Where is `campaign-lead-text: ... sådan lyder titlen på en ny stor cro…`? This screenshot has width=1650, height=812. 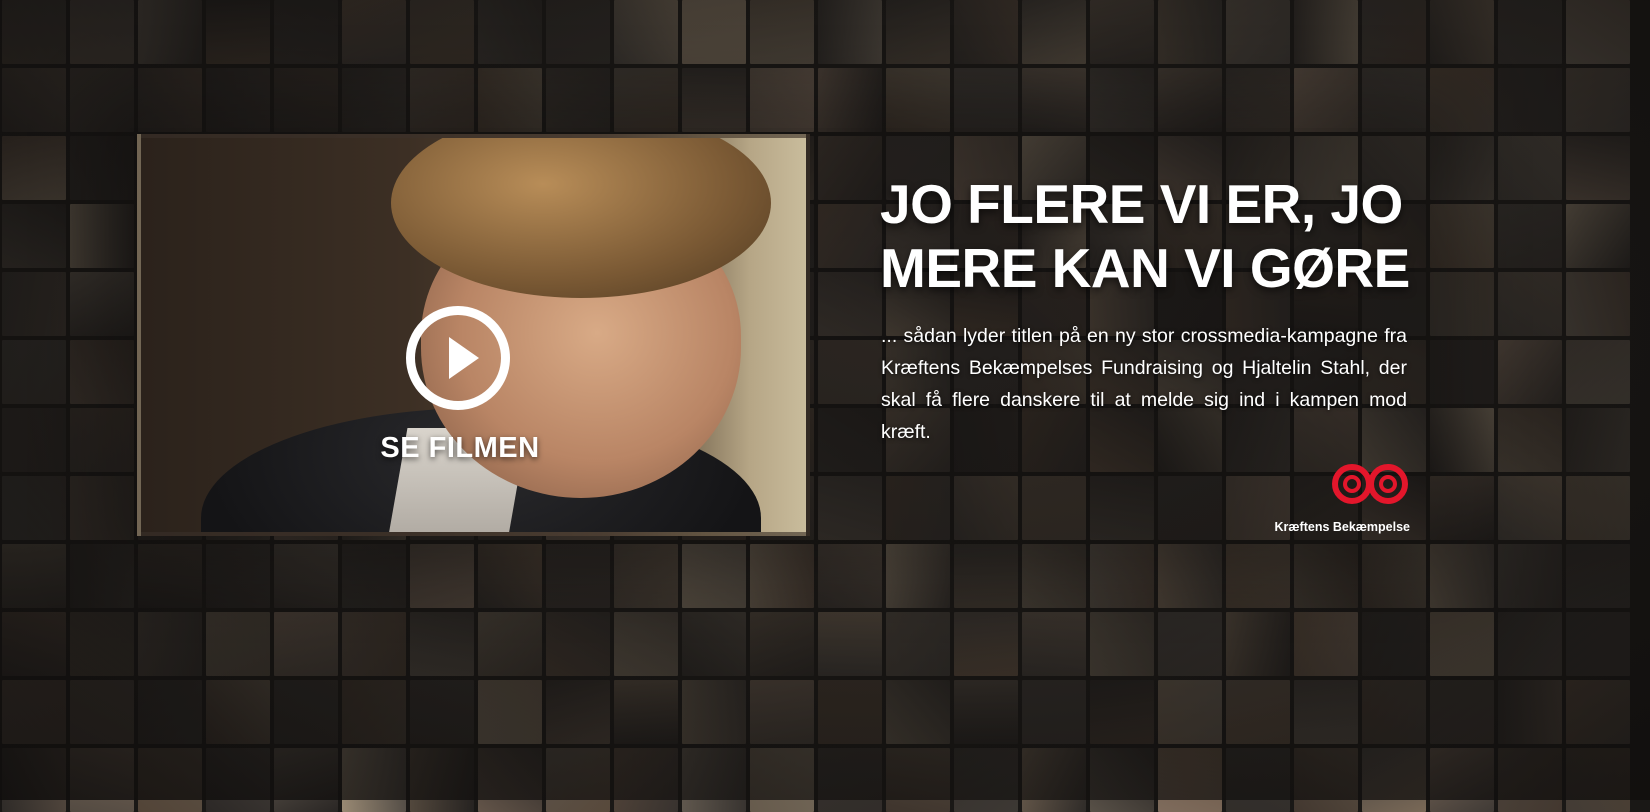
campaign-lead-text: ... sådan lyder titlen på en ny stor cro… is located at coordinates (1144, 384).